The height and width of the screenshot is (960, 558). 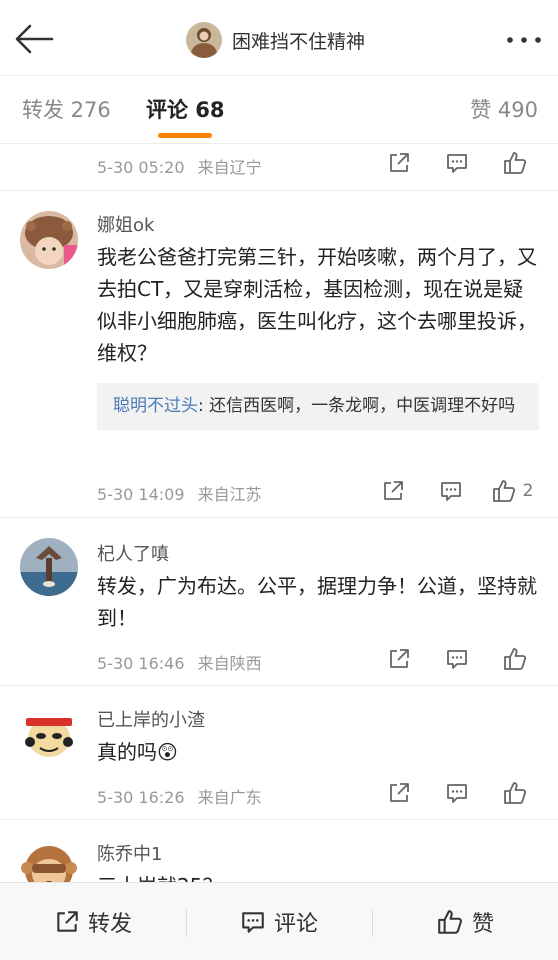 I want to click on author-avatar, so click(x=204, y=40).